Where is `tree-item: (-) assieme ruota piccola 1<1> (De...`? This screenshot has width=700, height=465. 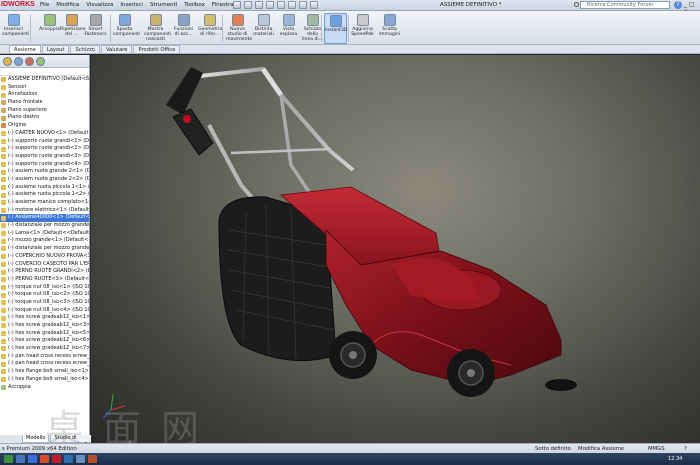 tree-item: (-) assieme ruota piccola 1<1> (De... is located at coordinates (44, 188).